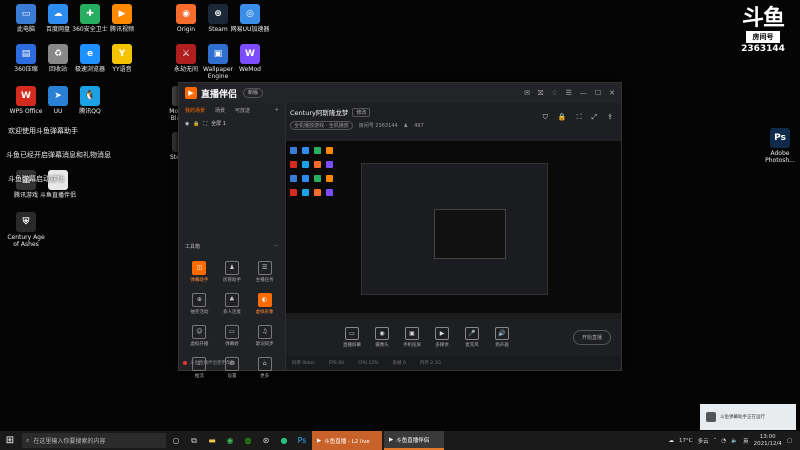 The width and height of the screenshot is (800, 450). Describe the element at coordinates (264, 312) in the screenshot. I see `tool-label: 虚拟形象` at that location.